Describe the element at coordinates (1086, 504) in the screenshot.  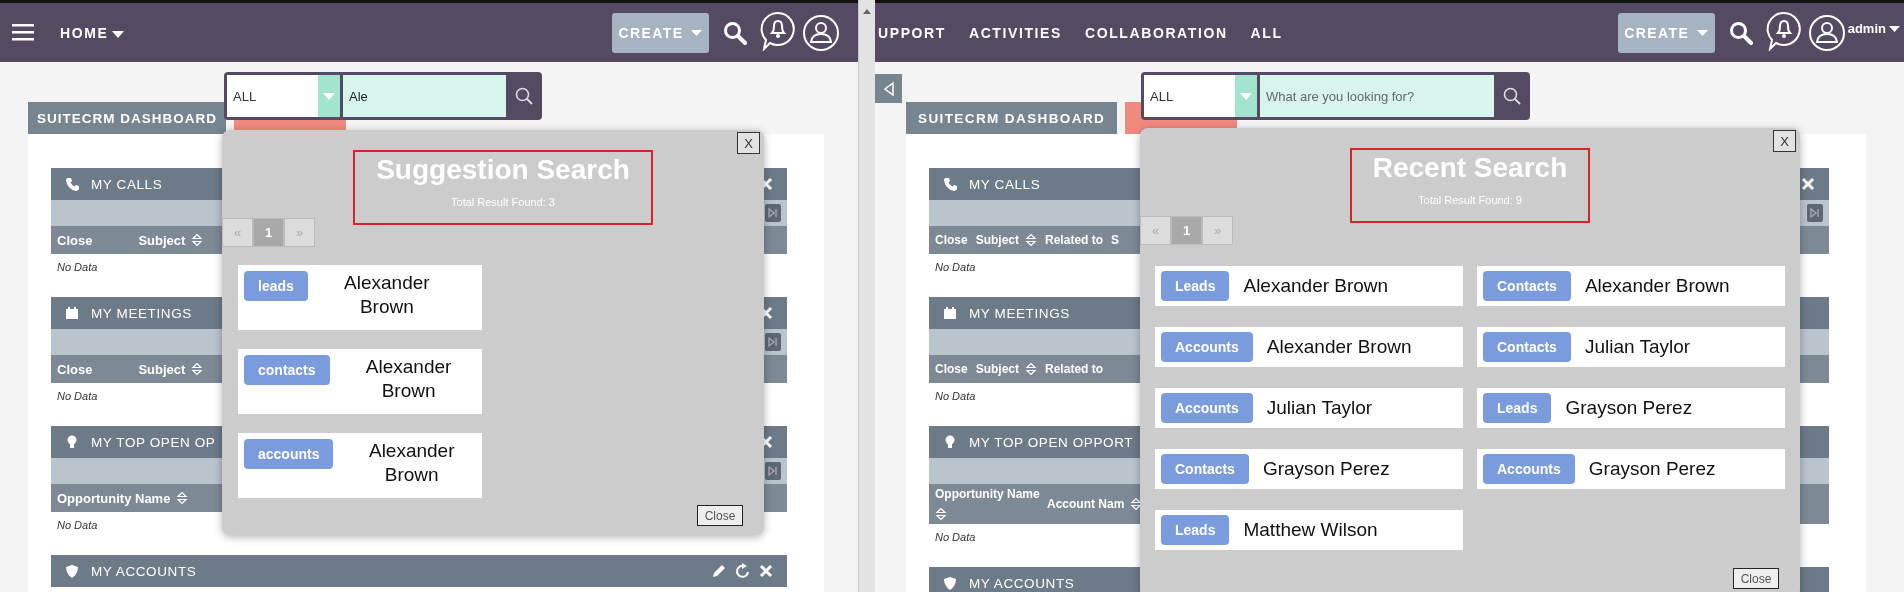
I see `column-header: Account Nam` at that location.